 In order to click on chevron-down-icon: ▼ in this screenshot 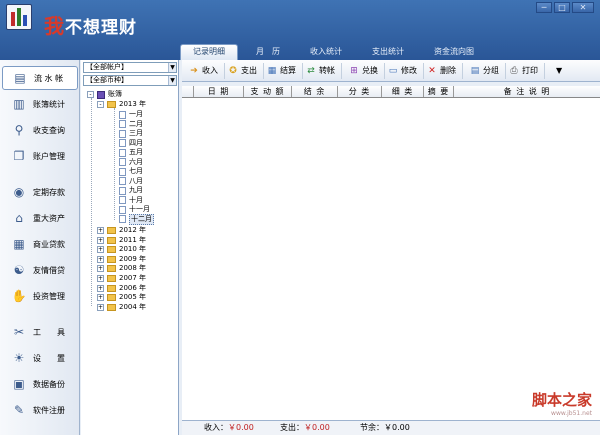, I will do `click(172, 67)`.